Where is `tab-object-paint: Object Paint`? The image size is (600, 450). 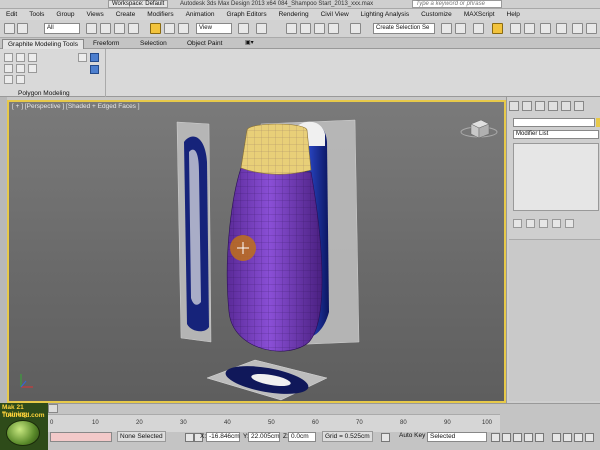 tab-object-paint: Object Paint is located at coordinates (204, 44).